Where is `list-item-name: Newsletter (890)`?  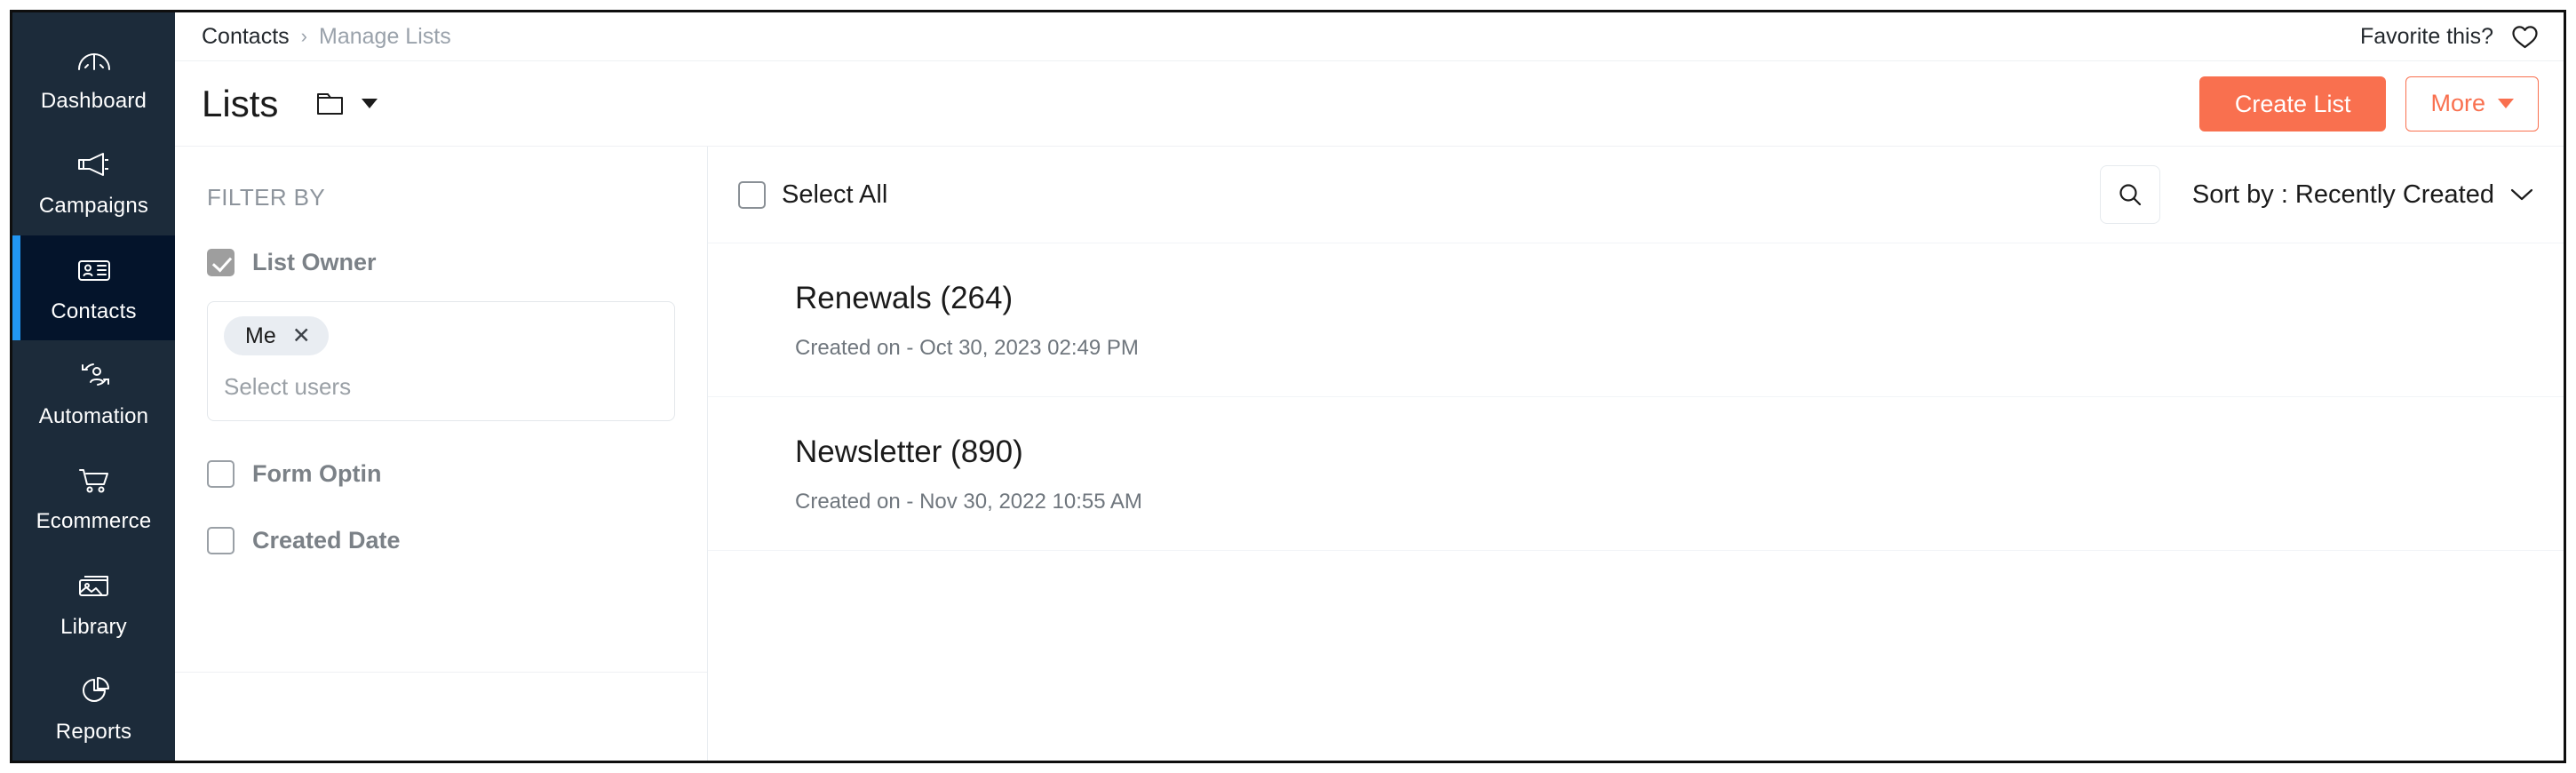
list-item-name: Newsletter (890) is located at coordinates (909, 451).